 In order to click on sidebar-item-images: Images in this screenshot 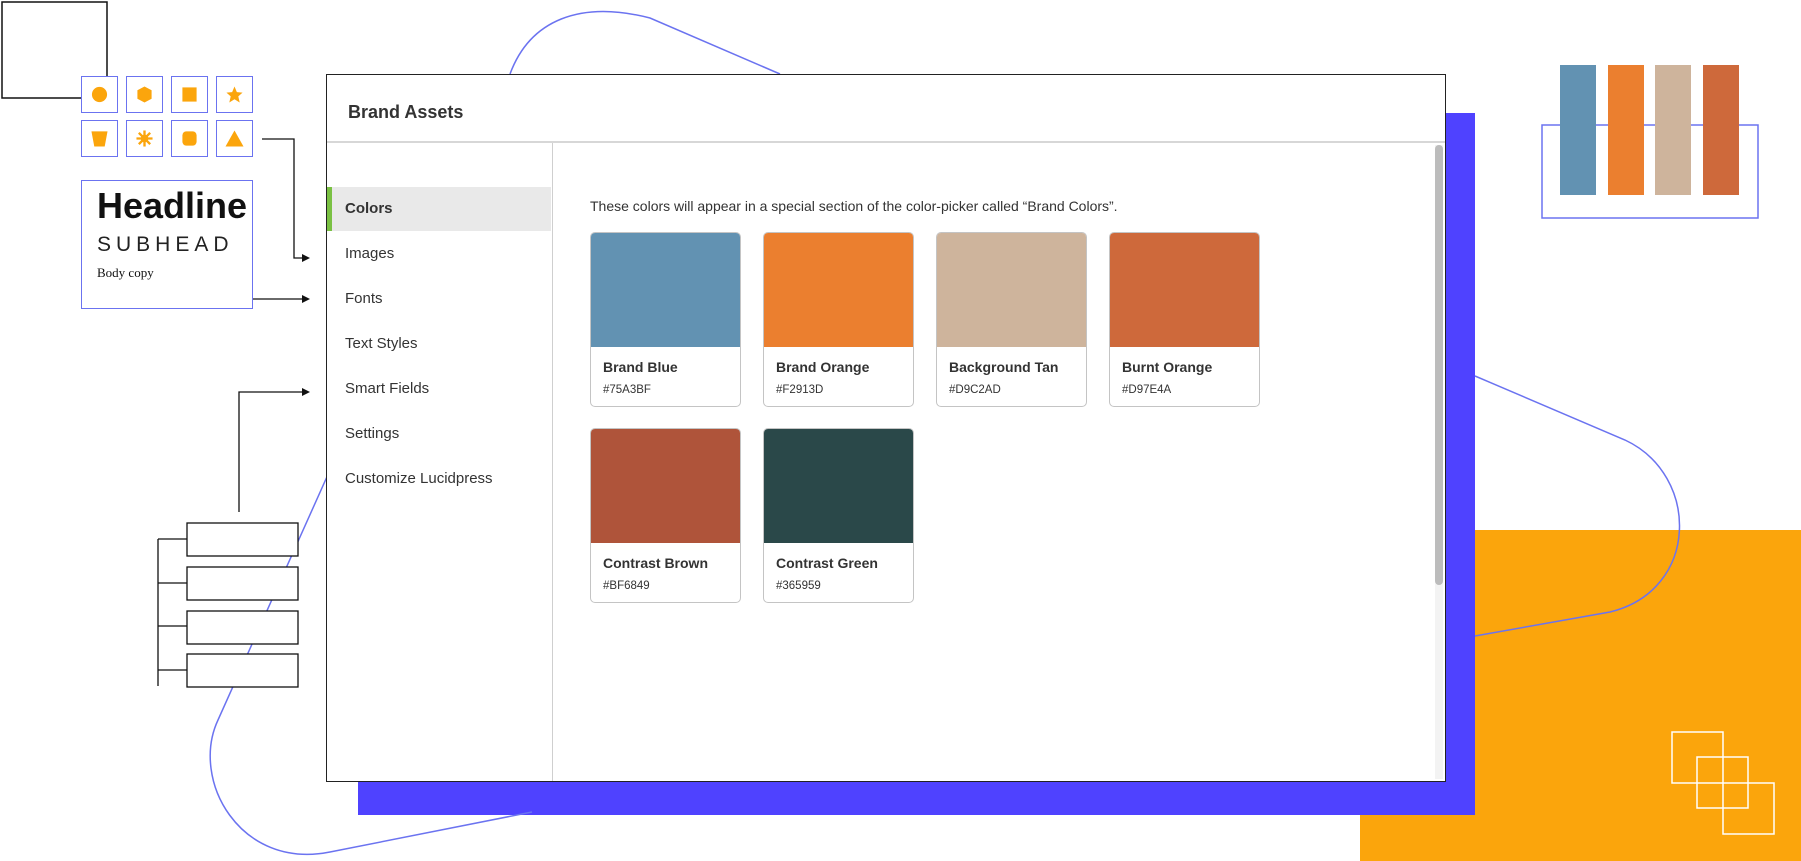, I will do `click(439, 254)`.